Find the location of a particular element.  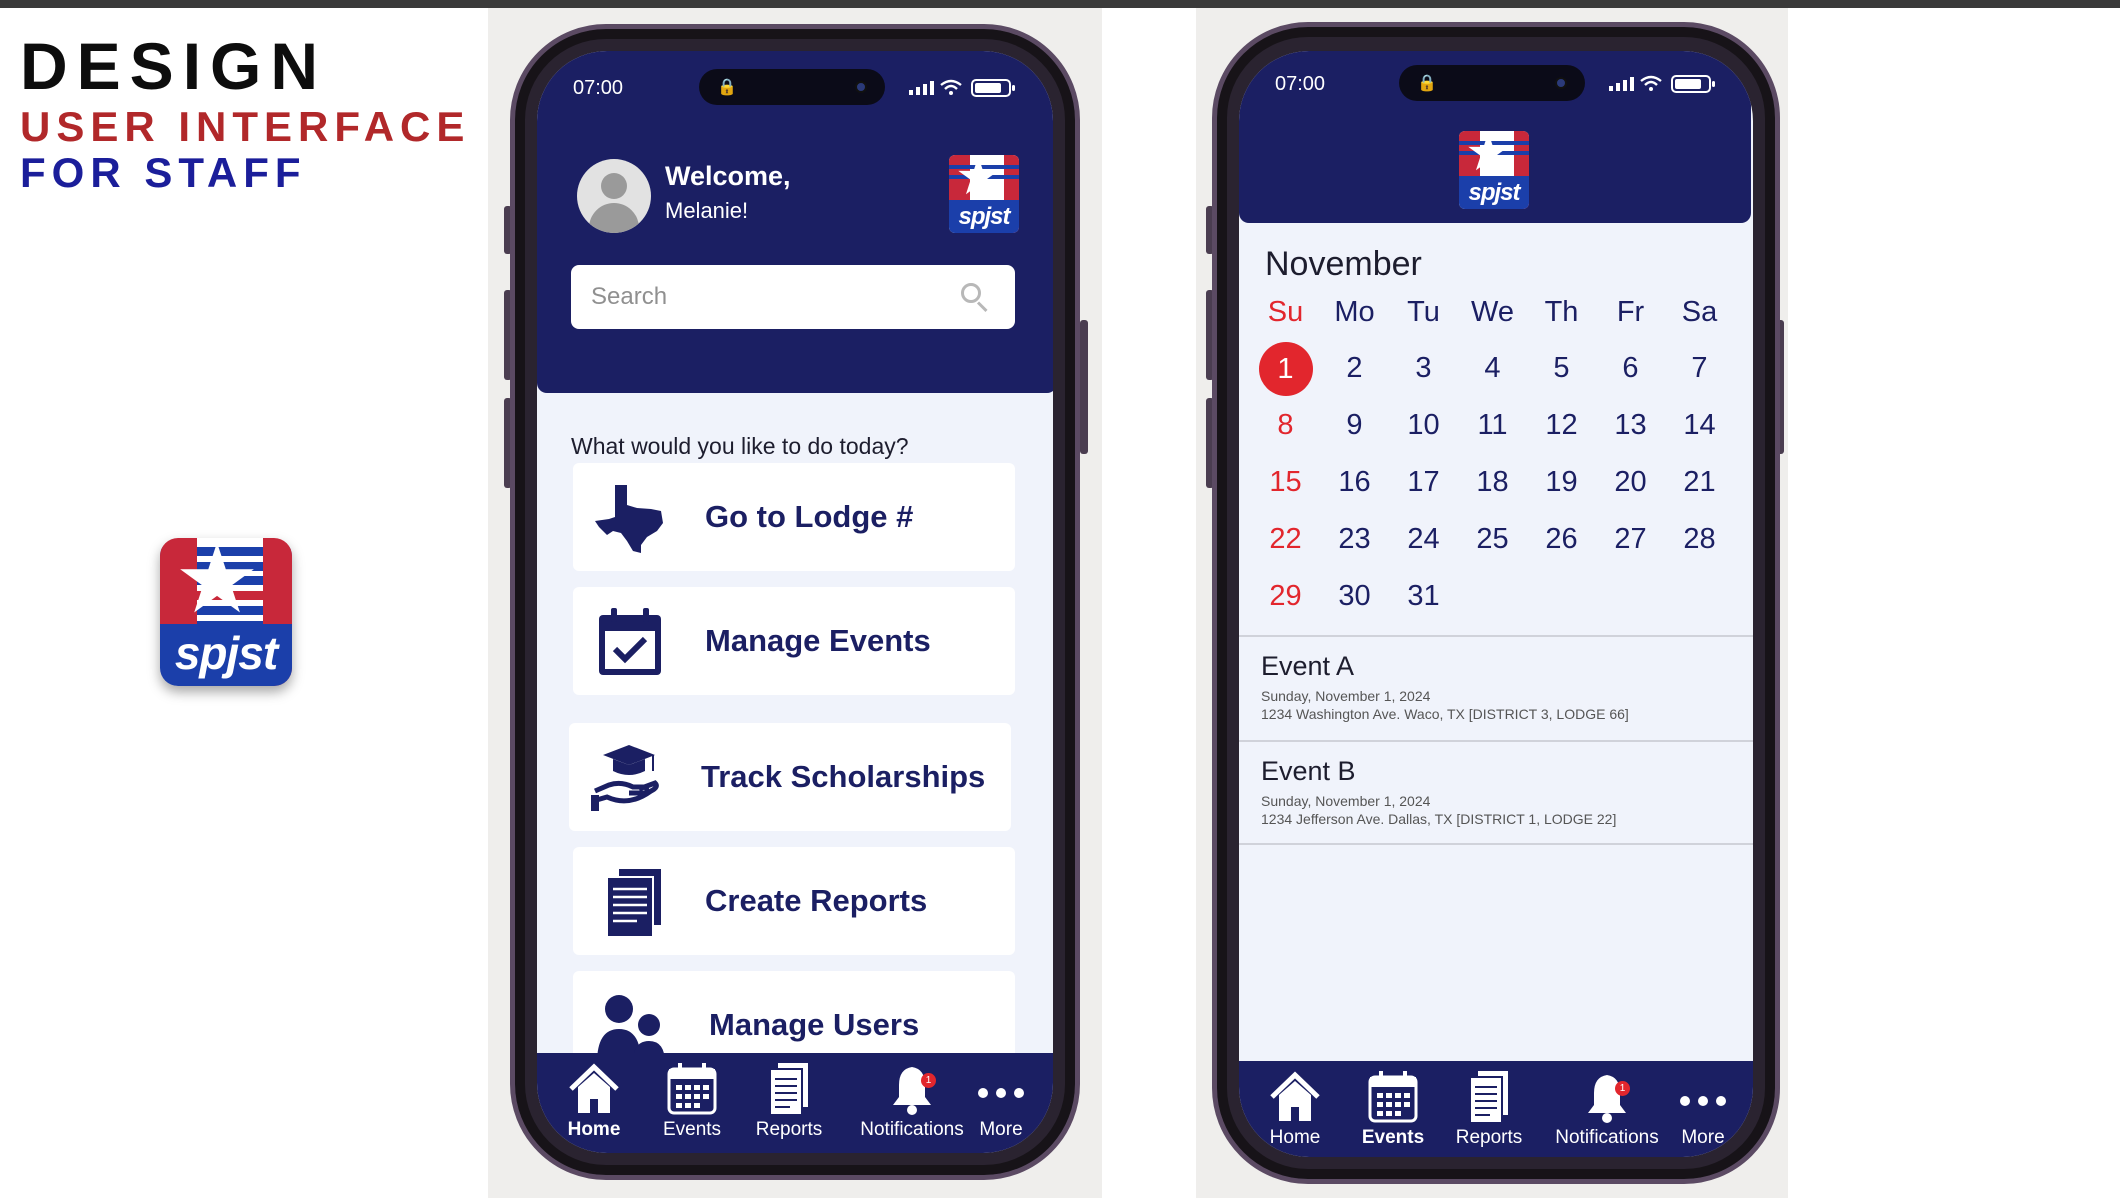

event-name: Event A is located at coordinates (1308, 666).